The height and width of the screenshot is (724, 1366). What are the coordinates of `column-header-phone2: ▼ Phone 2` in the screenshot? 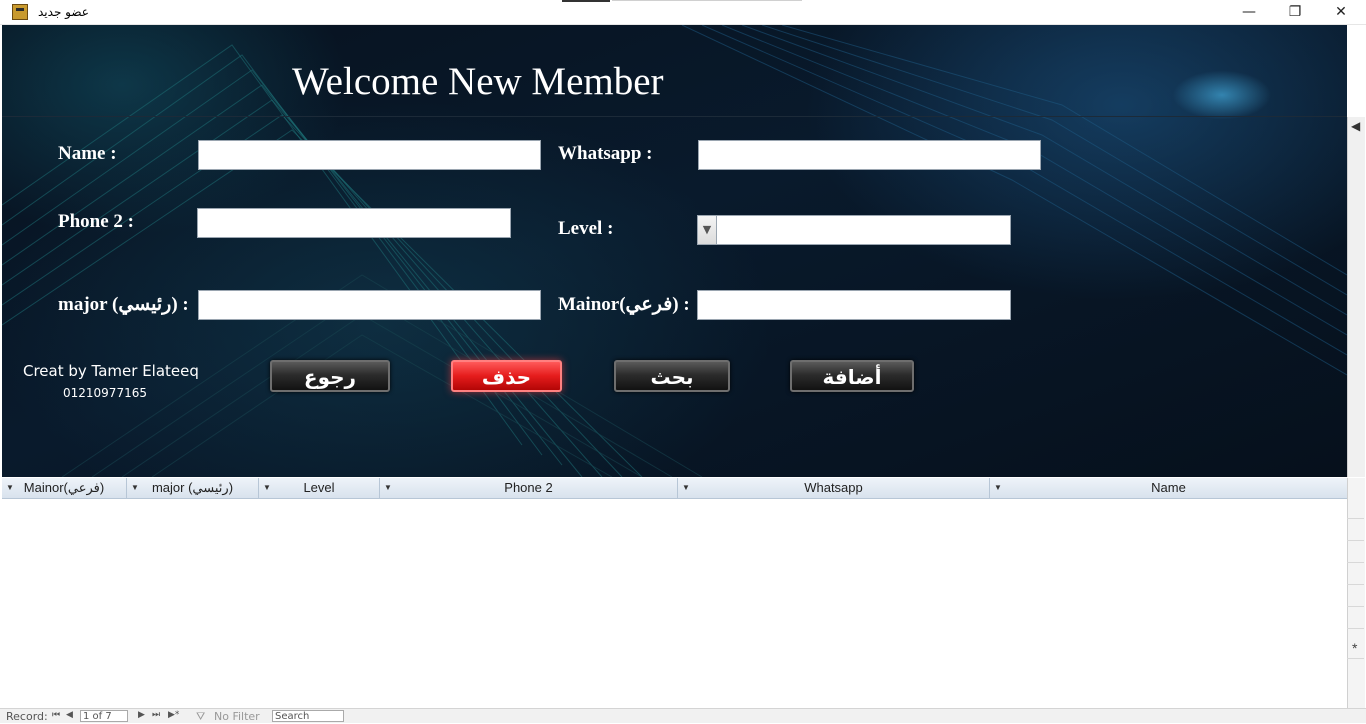 It's located at (529, 488).